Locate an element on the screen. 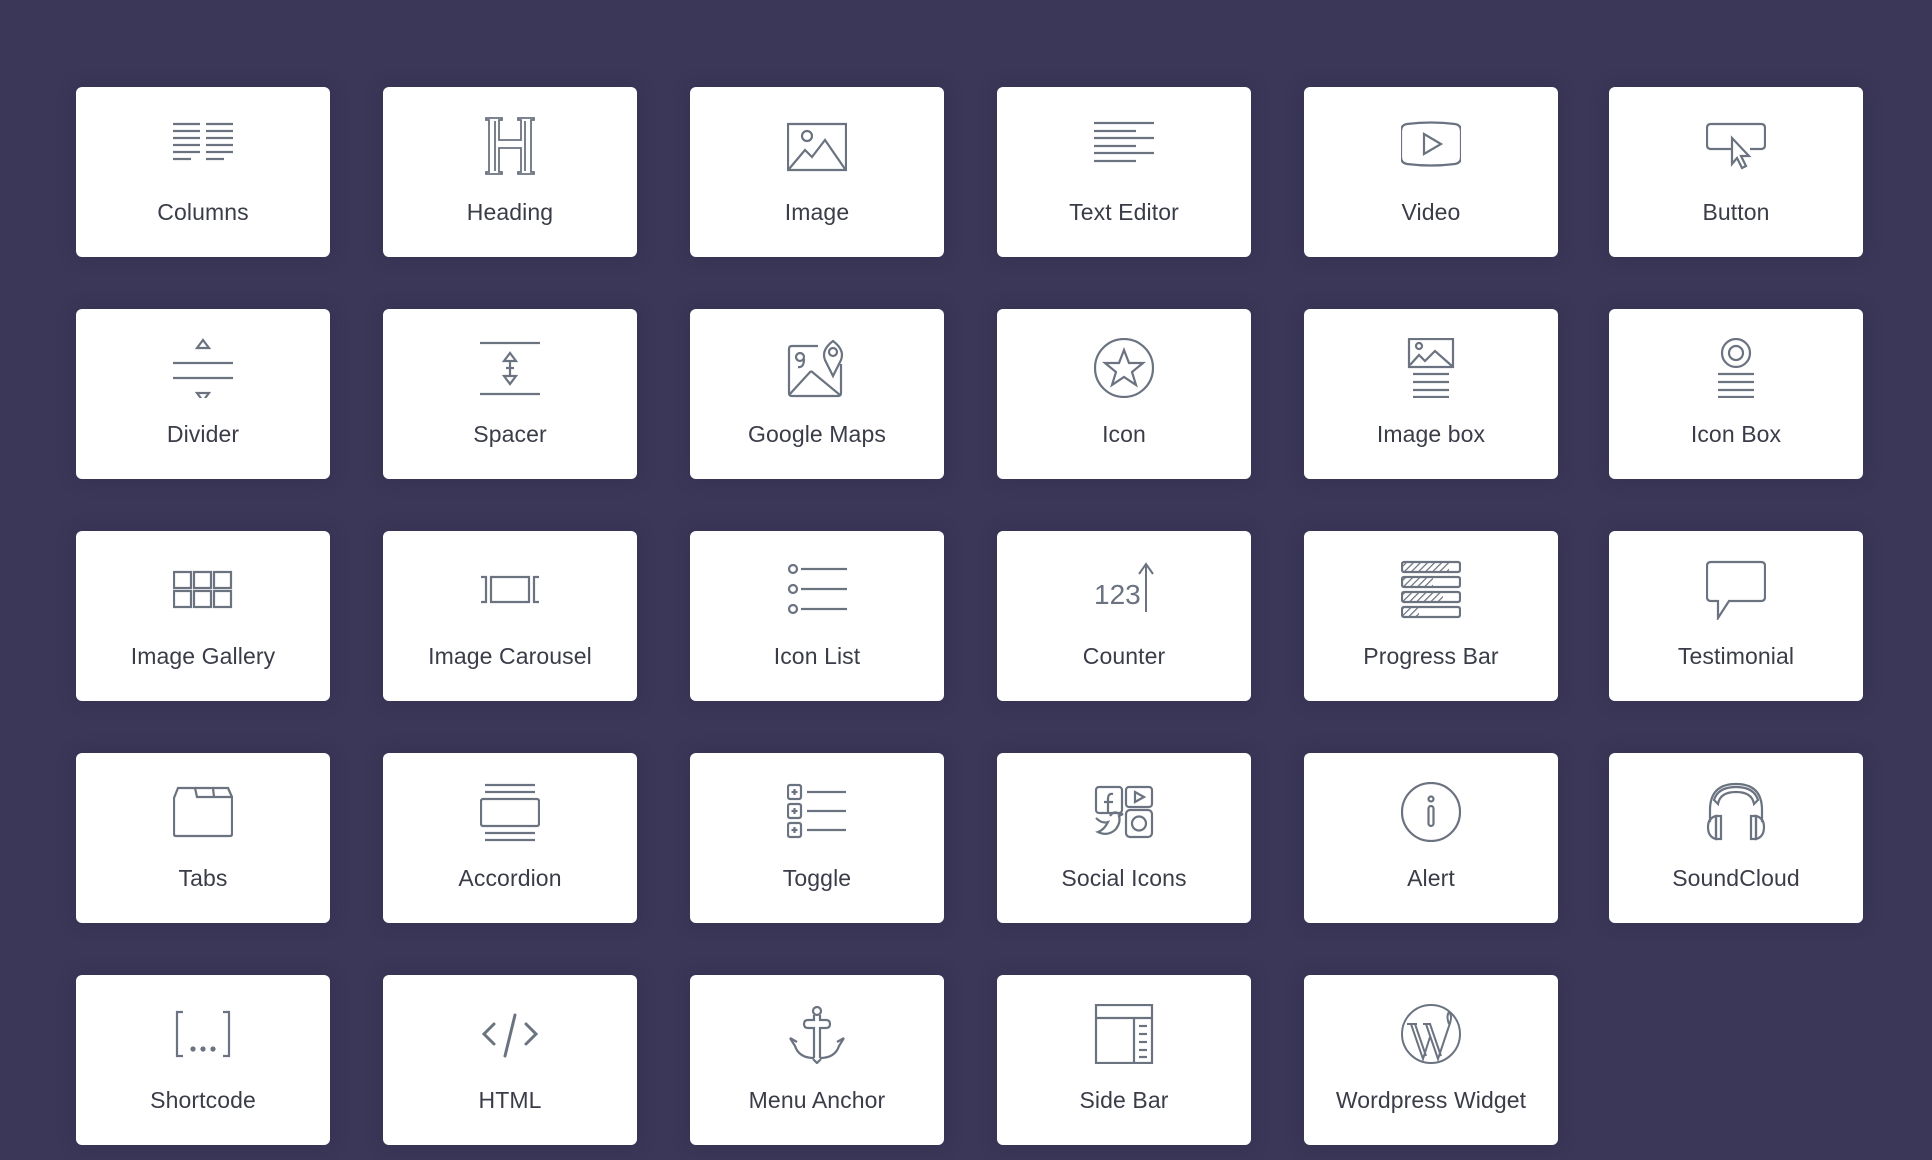 The image size is (1932, 1160). widget-label: Image Carousel is located at coordinates (510, 656).